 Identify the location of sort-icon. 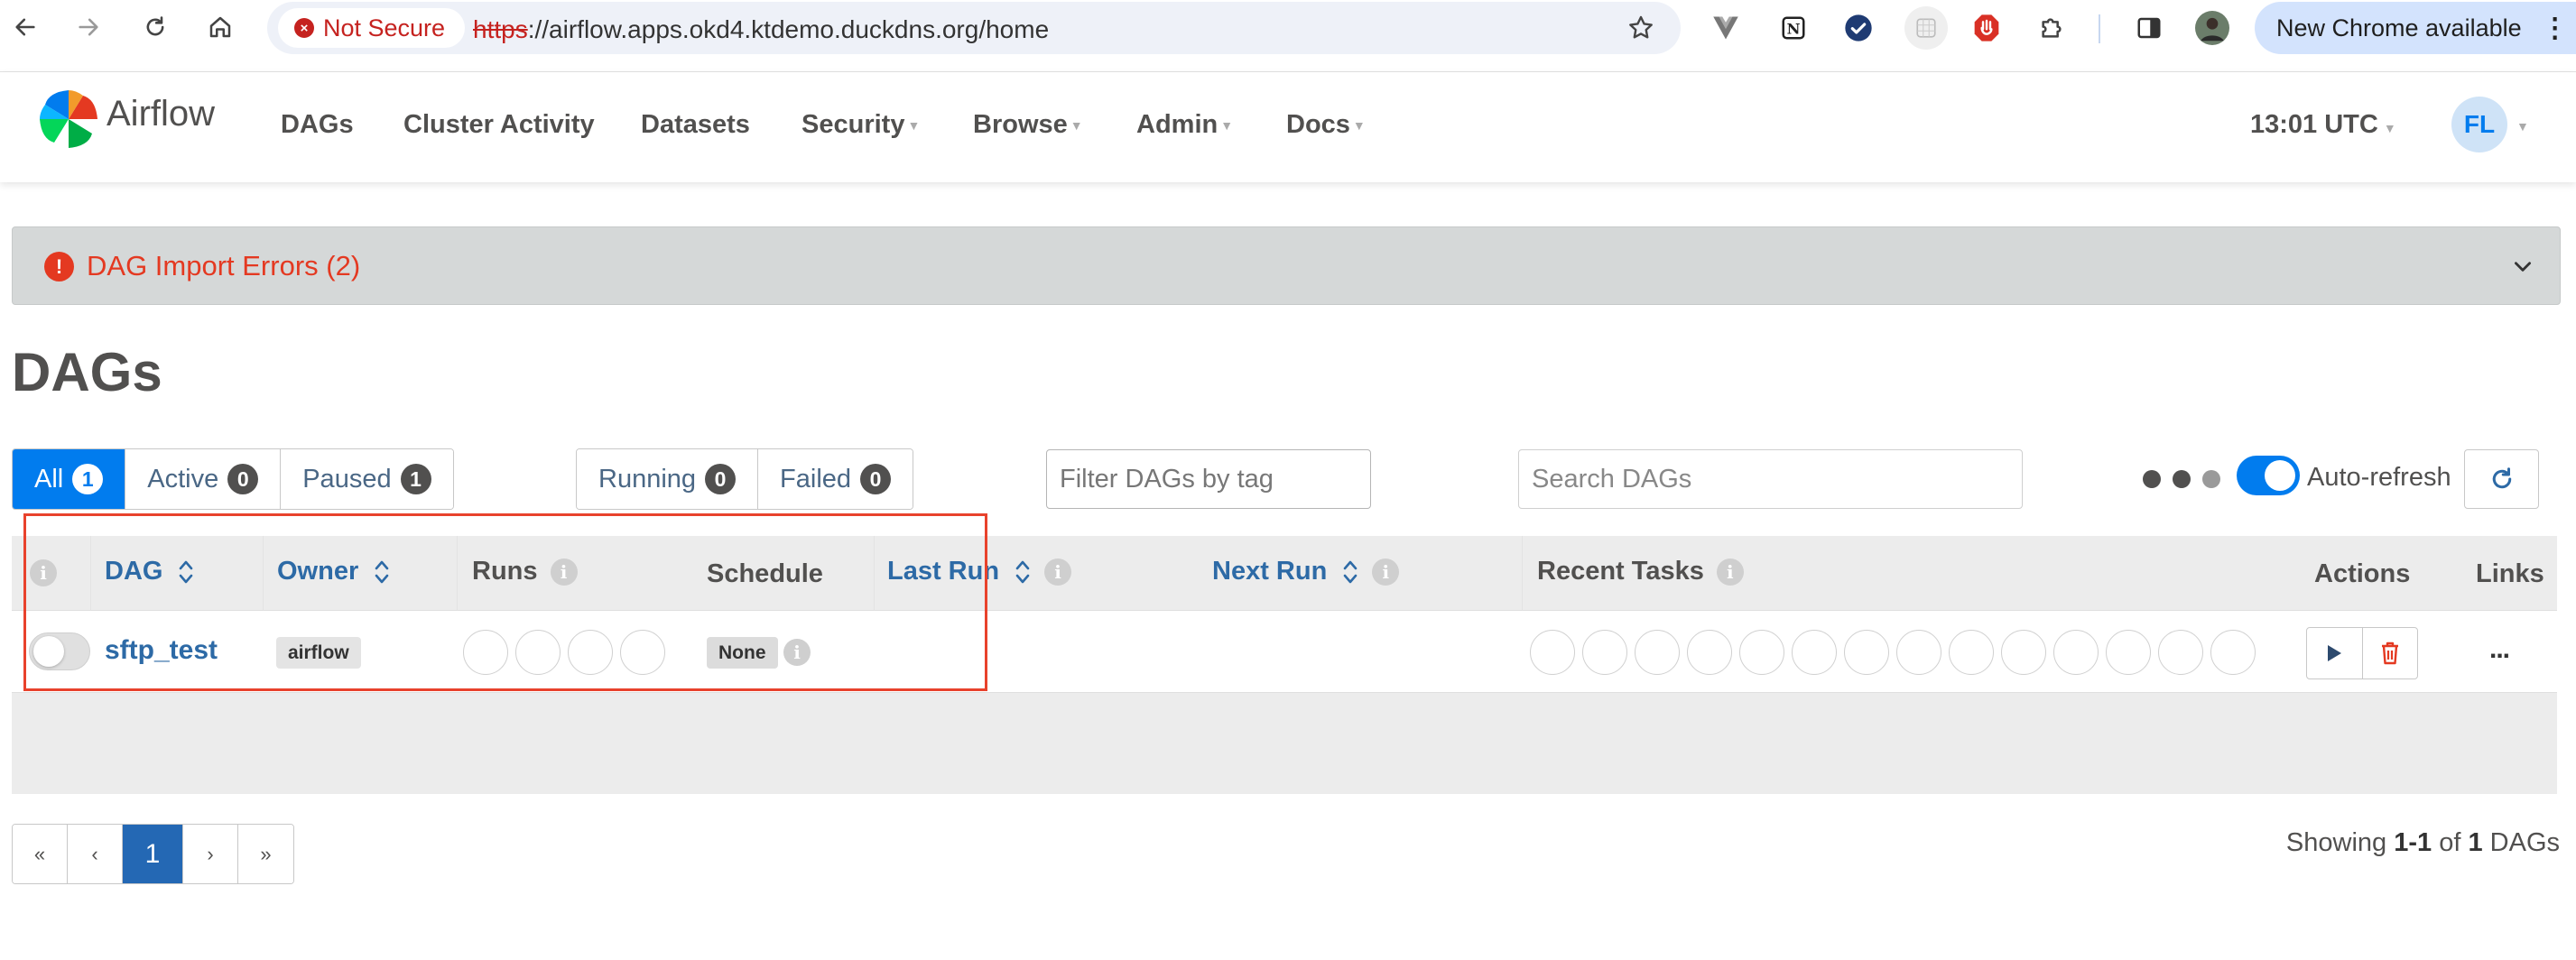
(1350, 571).